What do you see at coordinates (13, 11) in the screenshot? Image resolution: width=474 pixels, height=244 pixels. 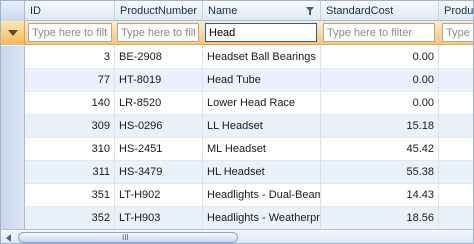 I see `header-corner` at bounding box center [13, 11].